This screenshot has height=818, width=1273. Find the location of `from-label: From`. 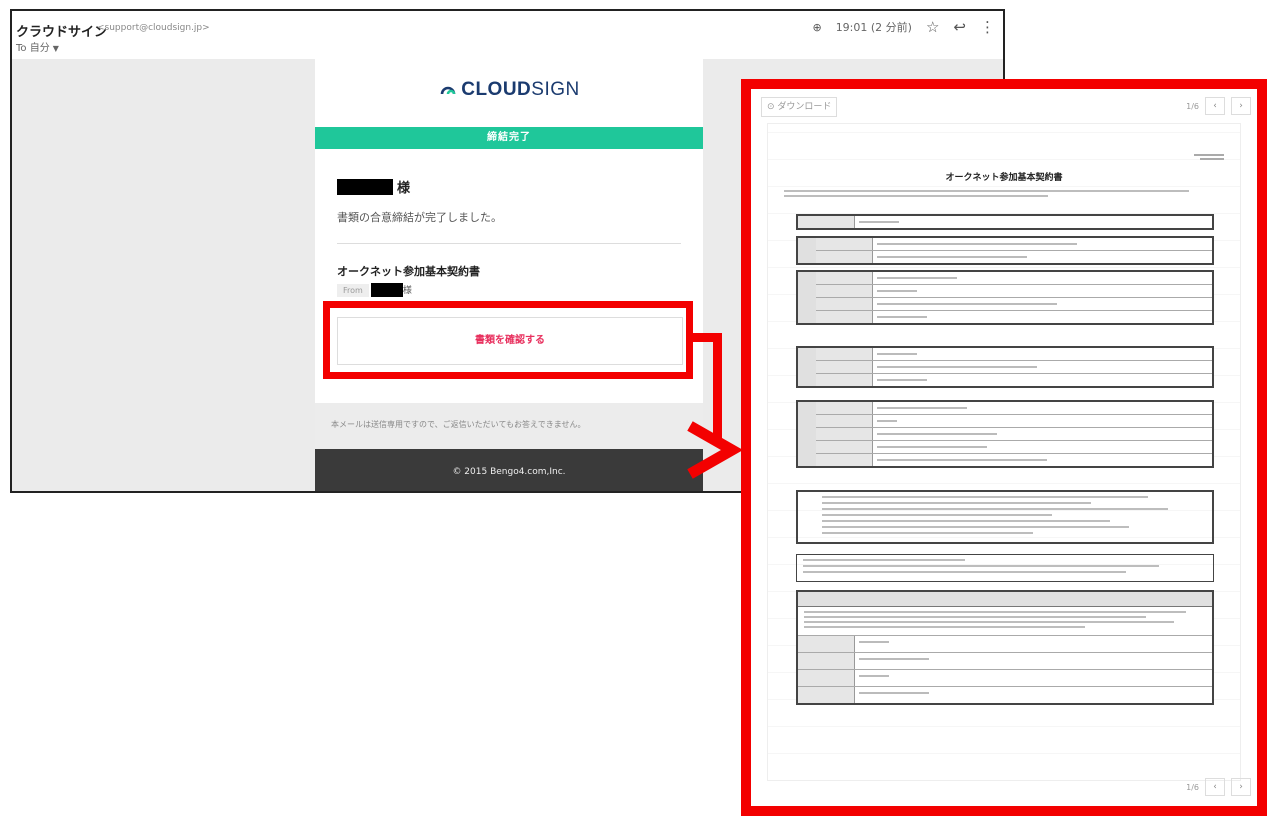

from-label: From is located at coordinates (353, 290).